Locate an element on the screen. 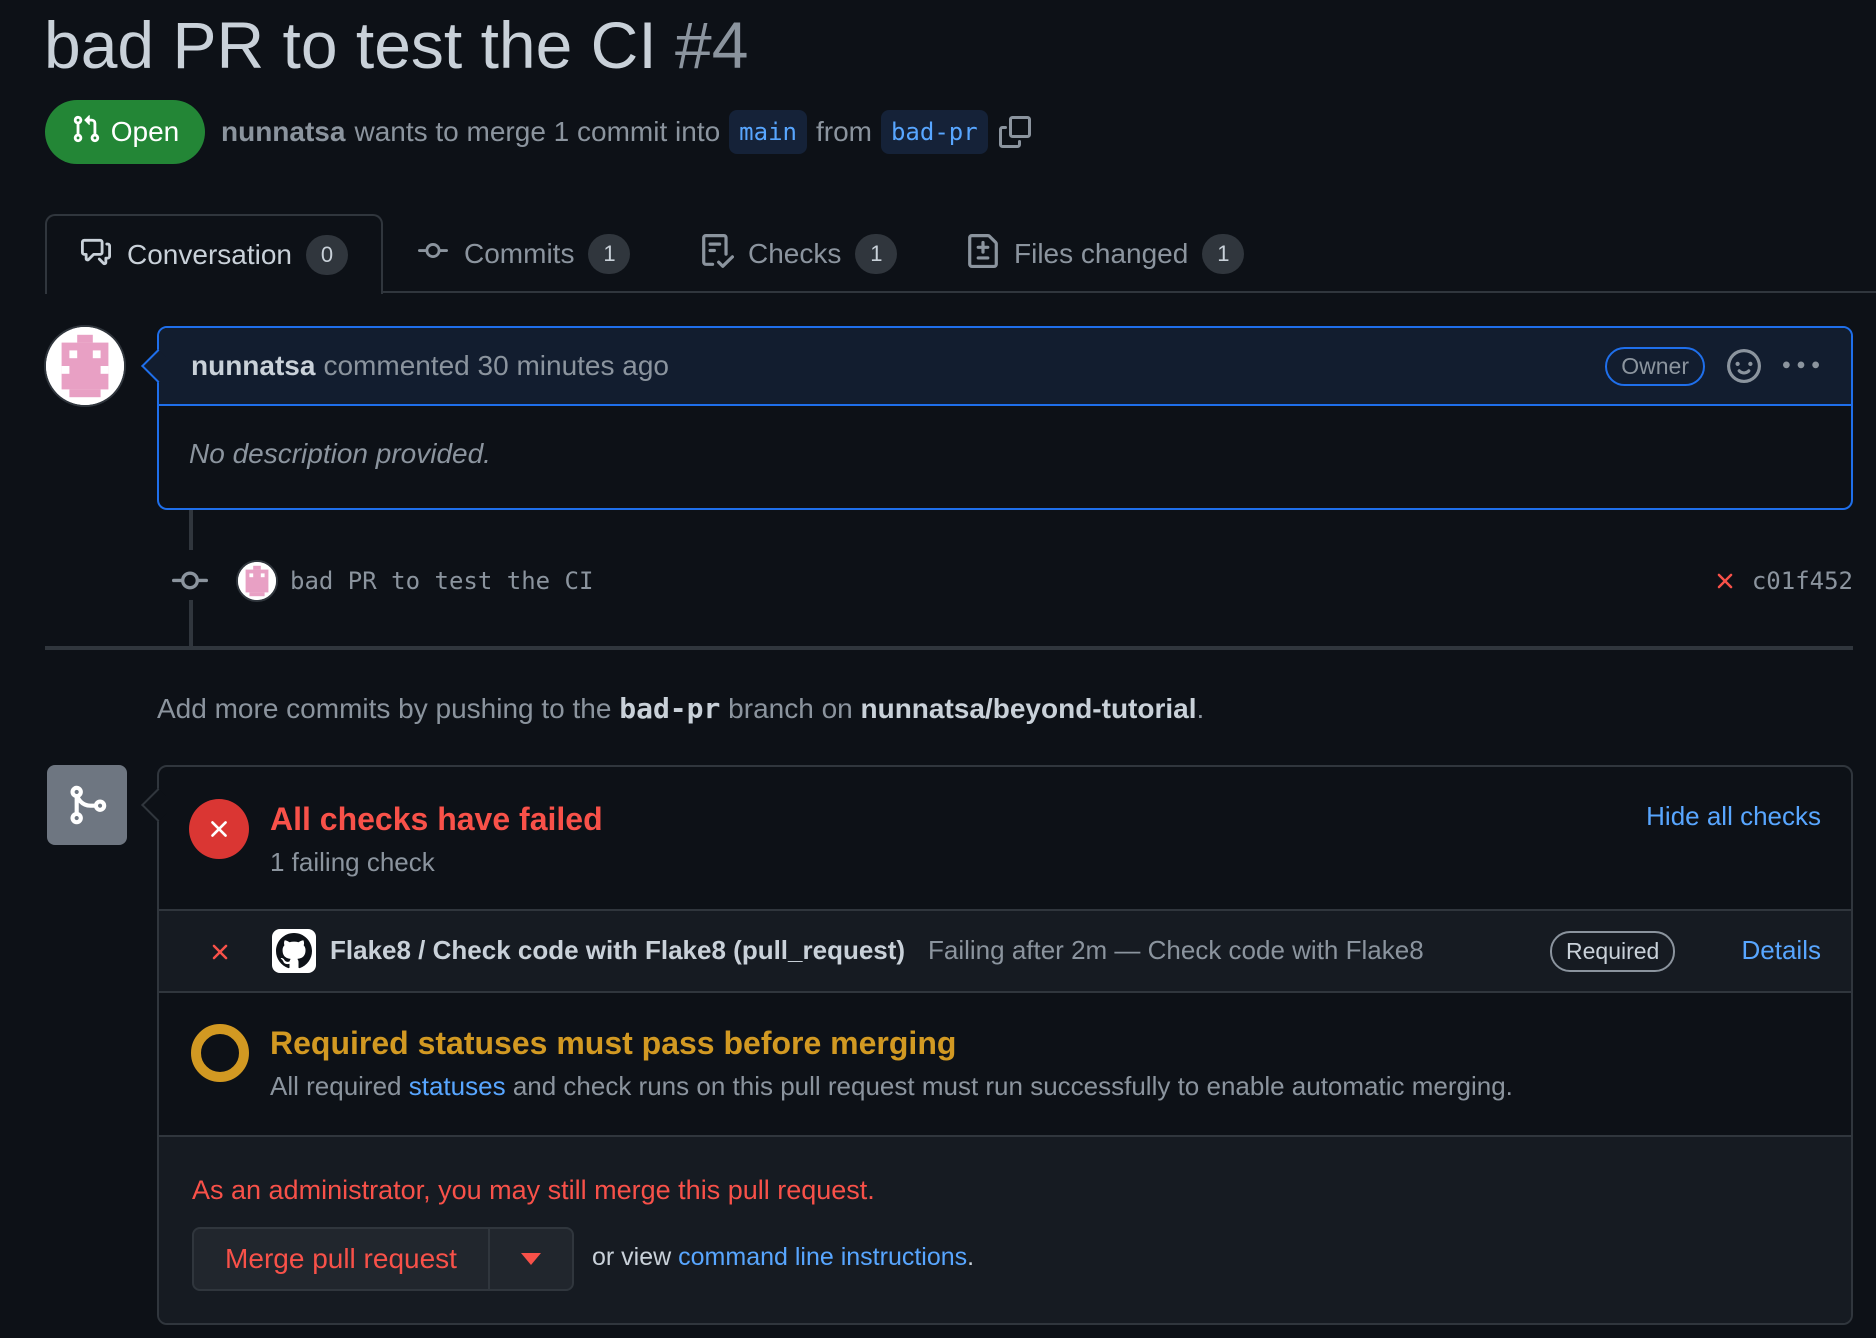  push-note-suffix: . is located at coordinates (1200, 708).